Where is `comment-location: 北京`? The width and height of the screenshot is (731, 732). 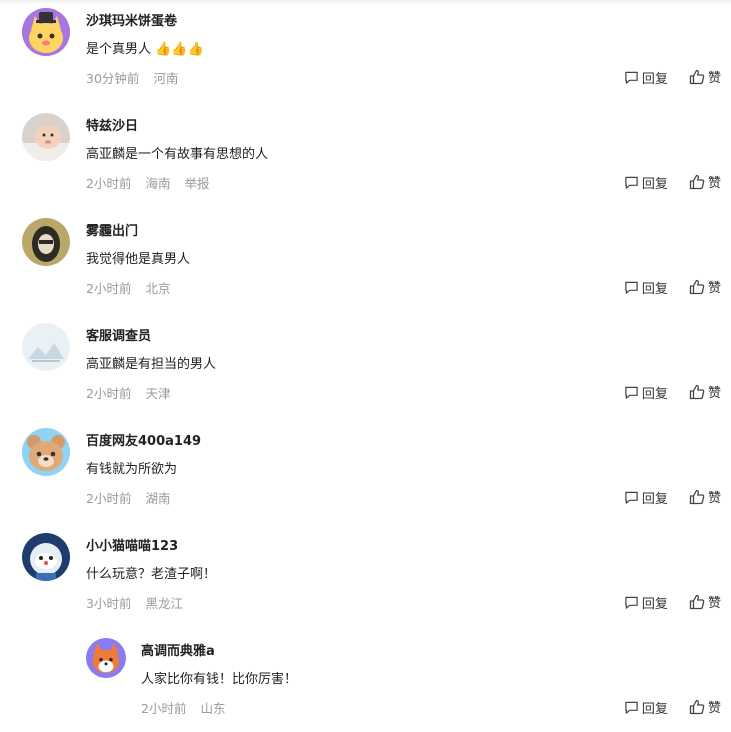 comment-location: 北京 is located at coordinates (158, 288).